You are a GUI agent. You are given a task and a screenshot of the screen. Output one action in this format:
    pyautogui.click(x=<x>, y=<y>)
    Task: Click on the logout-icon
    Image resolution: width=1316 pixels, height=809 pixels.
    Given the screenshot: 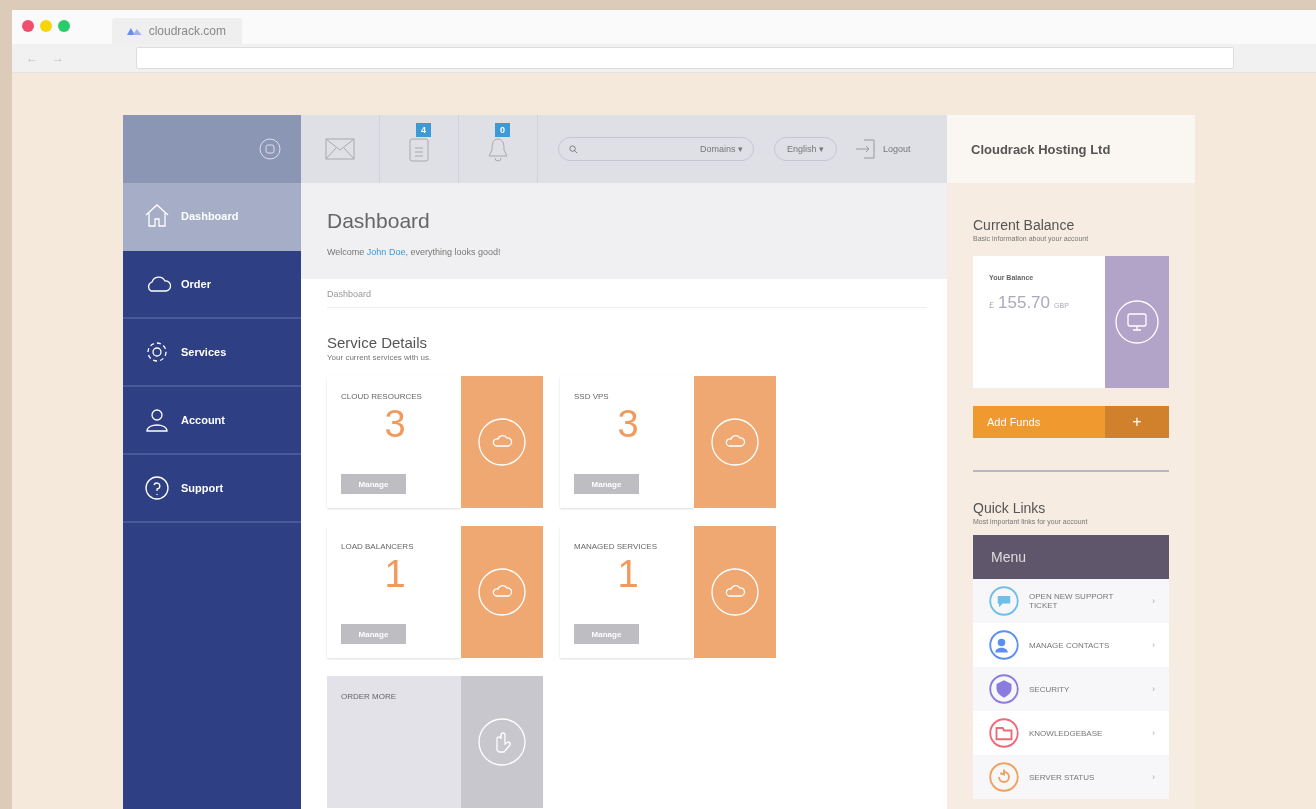 What is the action you would take?
    pyautogui.click(x=866, y=149)
    